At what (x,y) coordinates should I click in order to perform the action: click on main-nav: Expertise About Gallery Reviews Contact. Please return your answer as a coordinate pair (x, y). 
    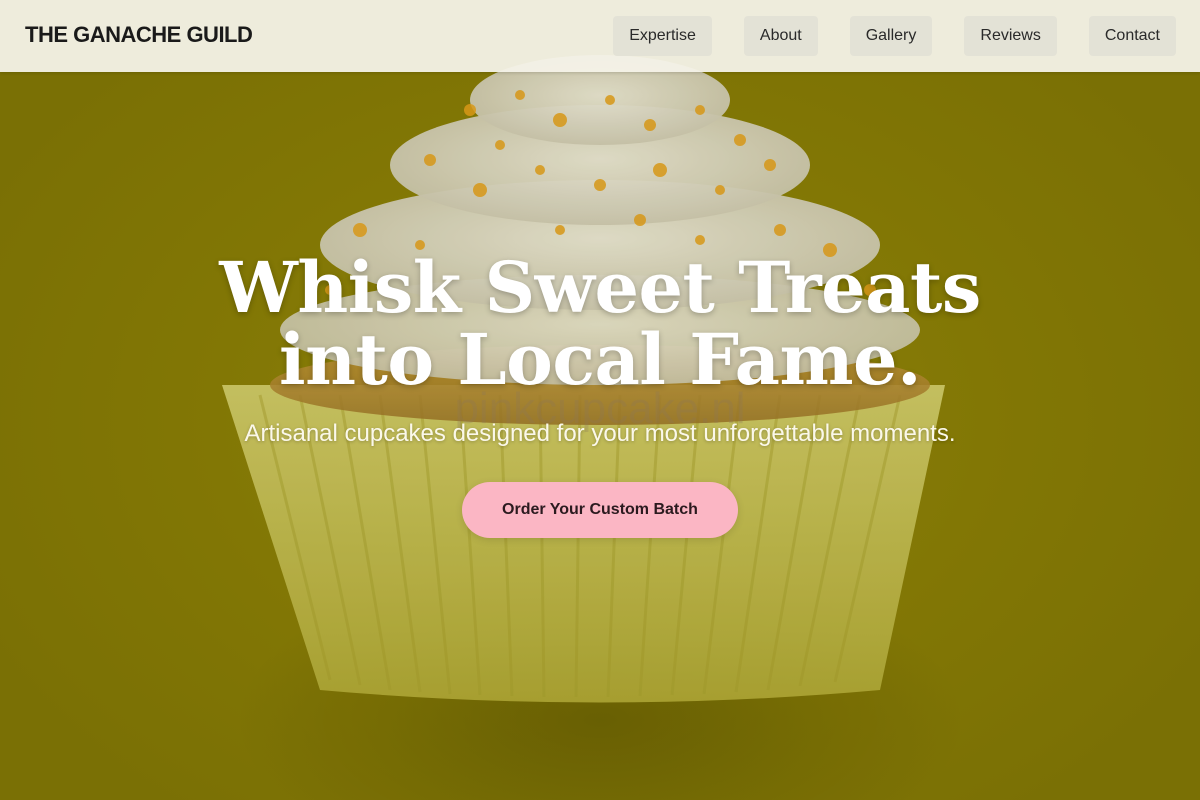
    Looking at the image, I should click on (894, 36).